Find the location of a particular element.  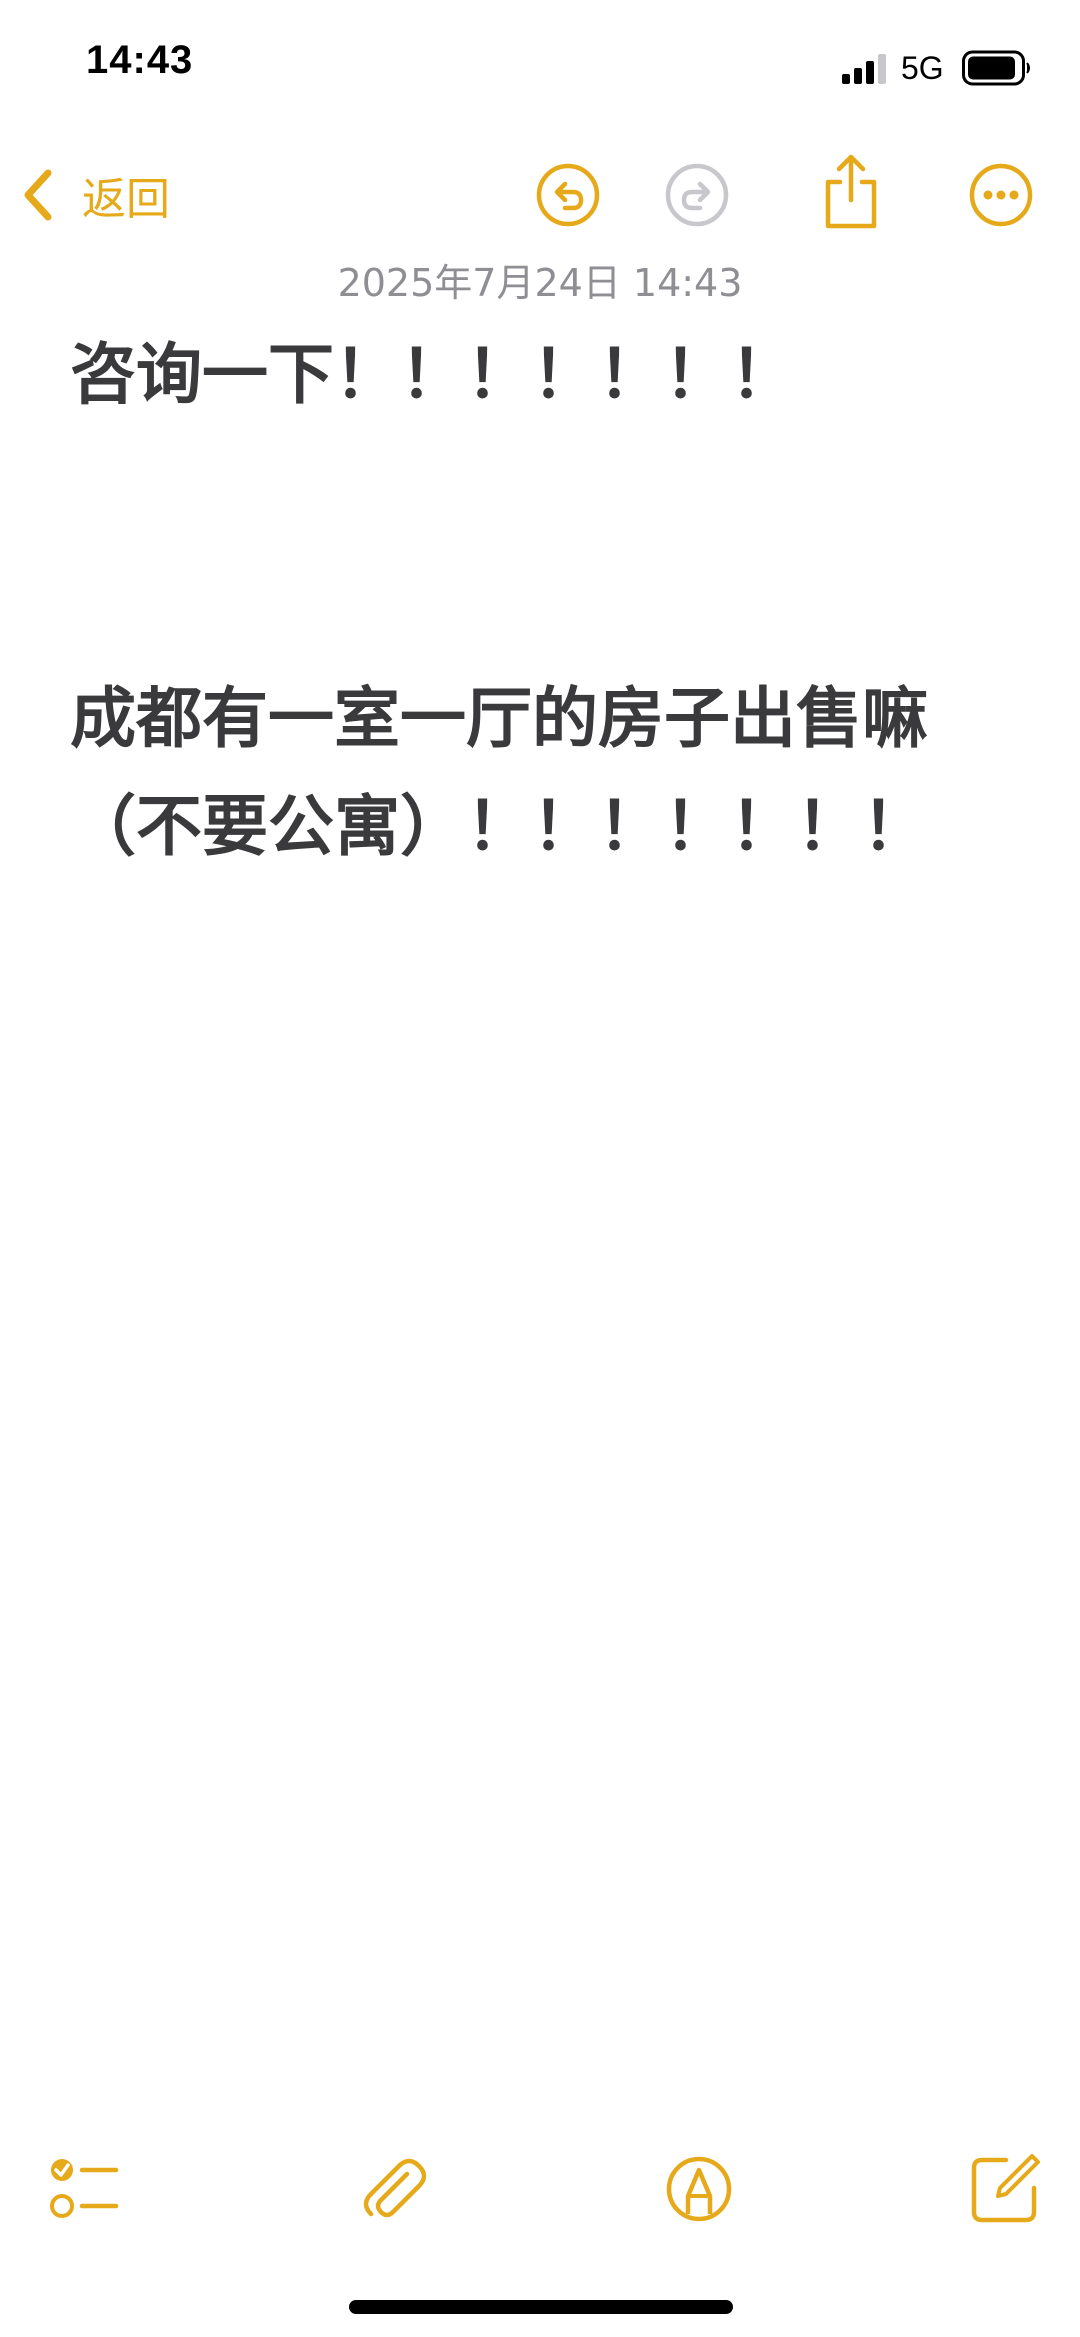

status-bar: 14:43 5G is located at coordinates (540, 65).